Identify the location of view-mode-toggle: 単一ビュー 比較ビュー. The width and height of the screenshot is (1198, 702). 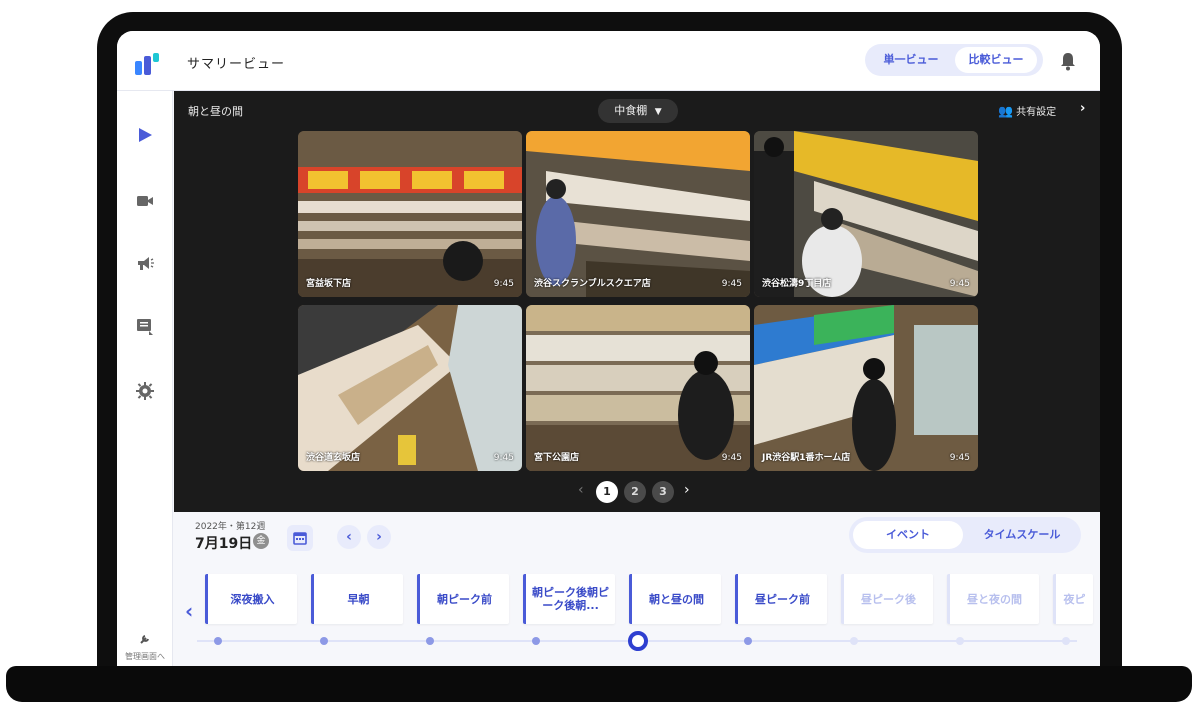
(954, 60).